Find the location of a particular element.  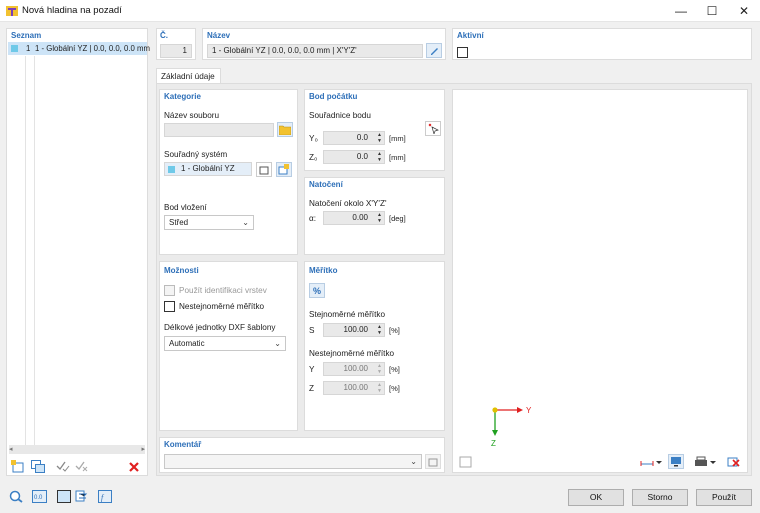

view-icon is located at coordinates (465, 461).